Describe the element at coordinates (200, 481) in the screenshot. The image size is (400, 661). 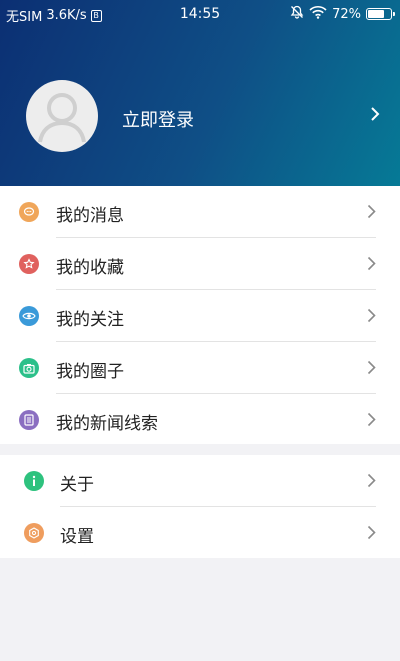
I see `menu-item-about: 关于` at that location.